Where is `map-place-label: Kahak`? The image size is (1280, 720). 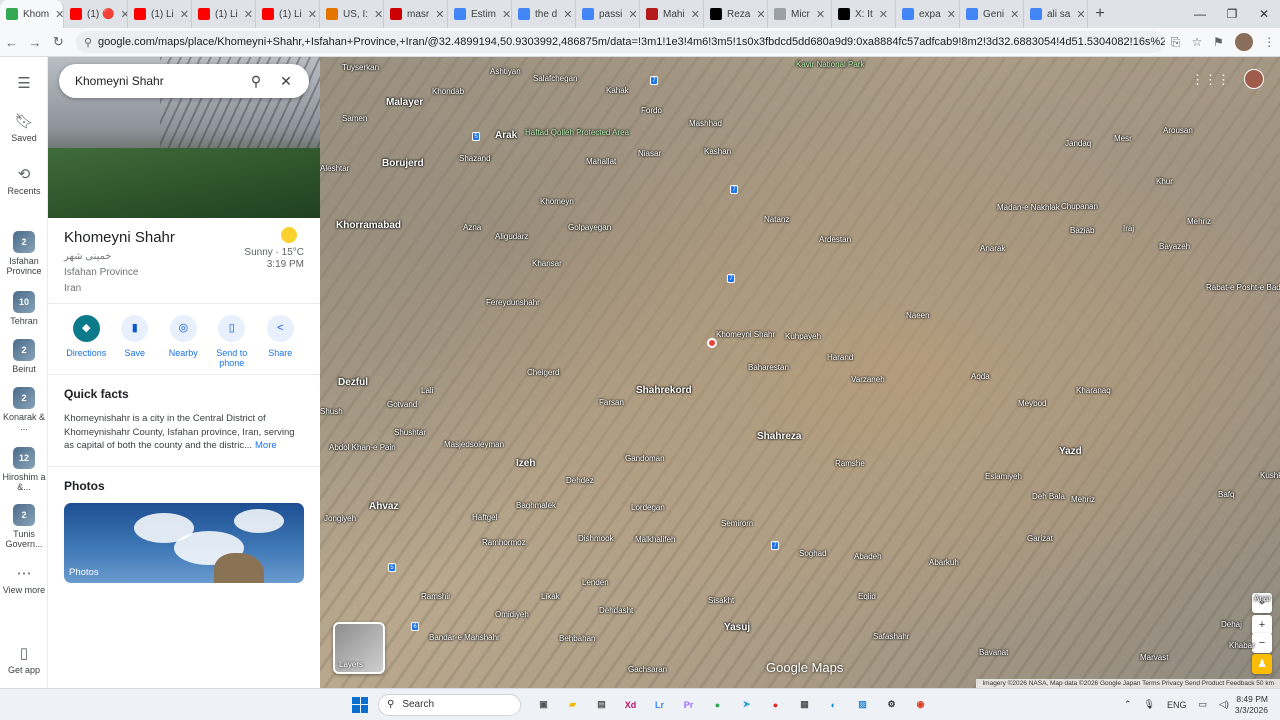
map-place-label: Kahak is located at coordinates (617, 90).